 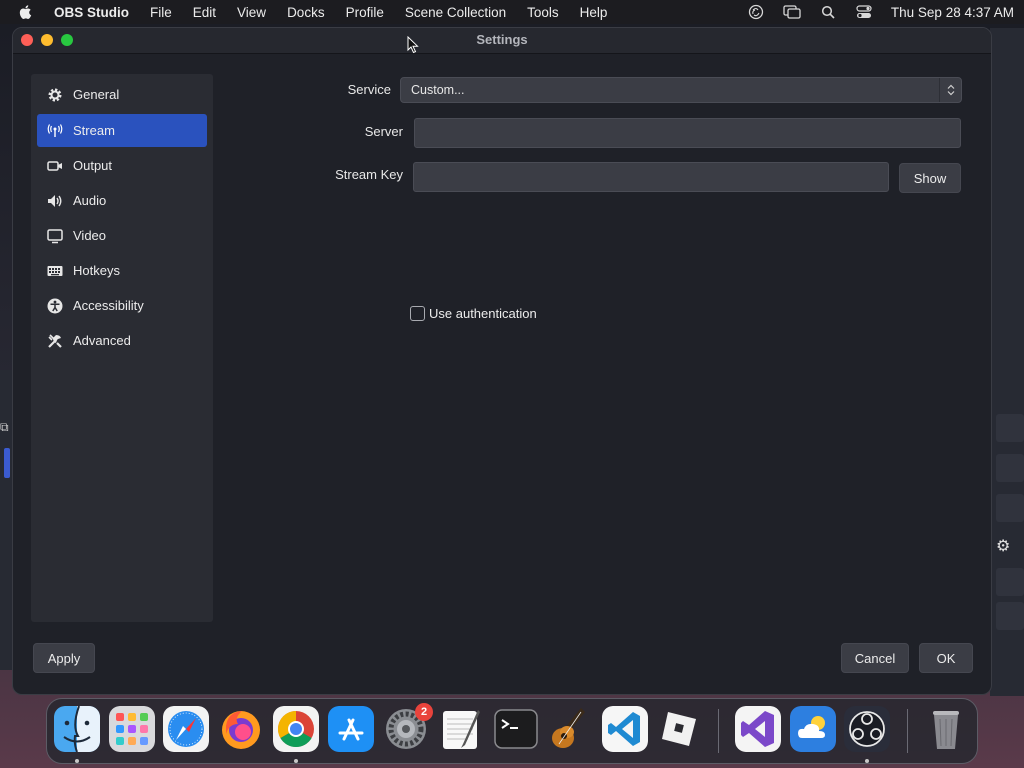 What do you see at coordinates (55, 201) in the screenshot?
I see `speaker-icon` at bounding box center [55, 201].